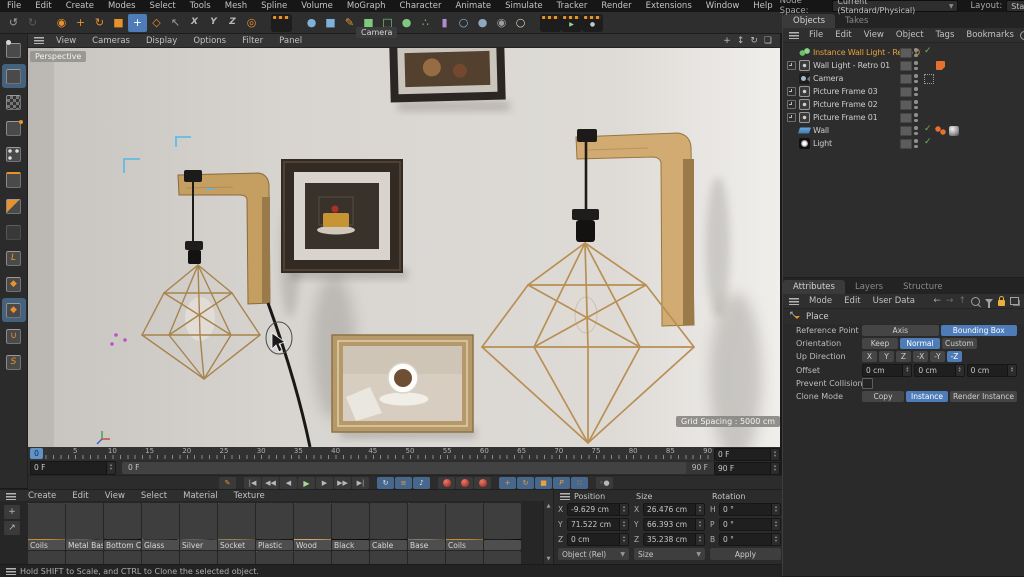 This screenshot has width=1024, height=577. I want to click on key-pla-toggle: ∷, so click(579, 483).